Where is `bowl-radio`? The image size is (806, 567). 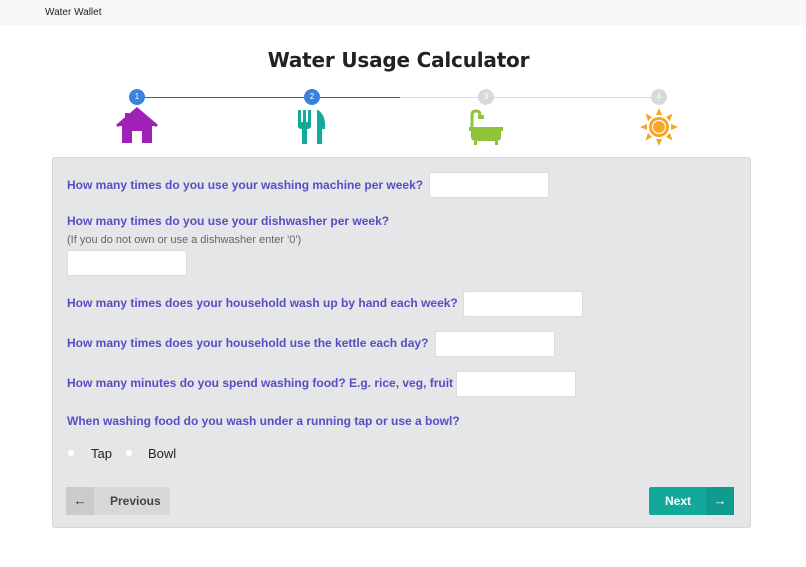
bowl-radio is located at coordinates (129, 453).